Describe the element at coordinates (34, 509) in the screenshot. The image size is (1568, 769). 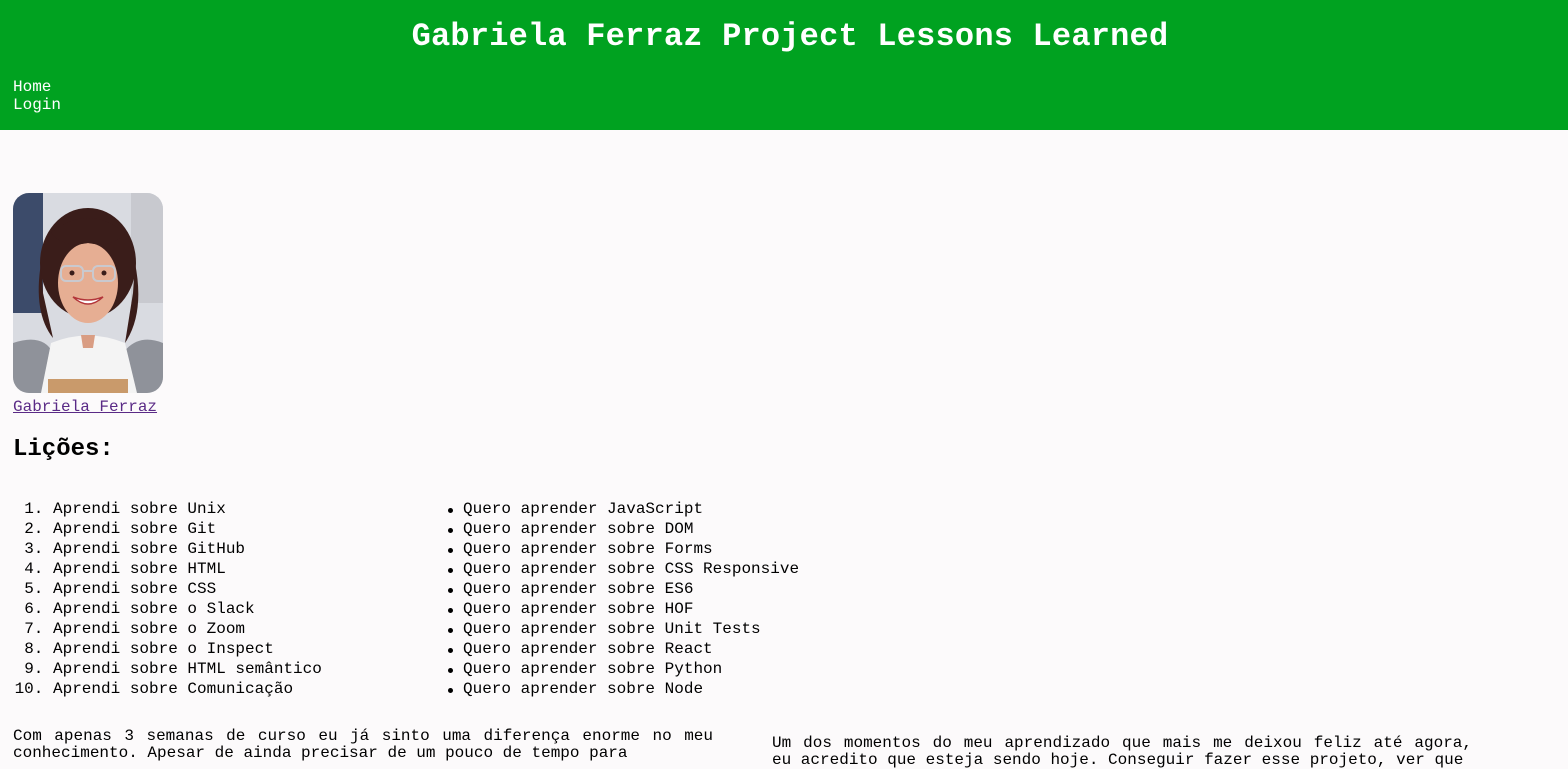
I see `list-item-number: 1.` at that location.